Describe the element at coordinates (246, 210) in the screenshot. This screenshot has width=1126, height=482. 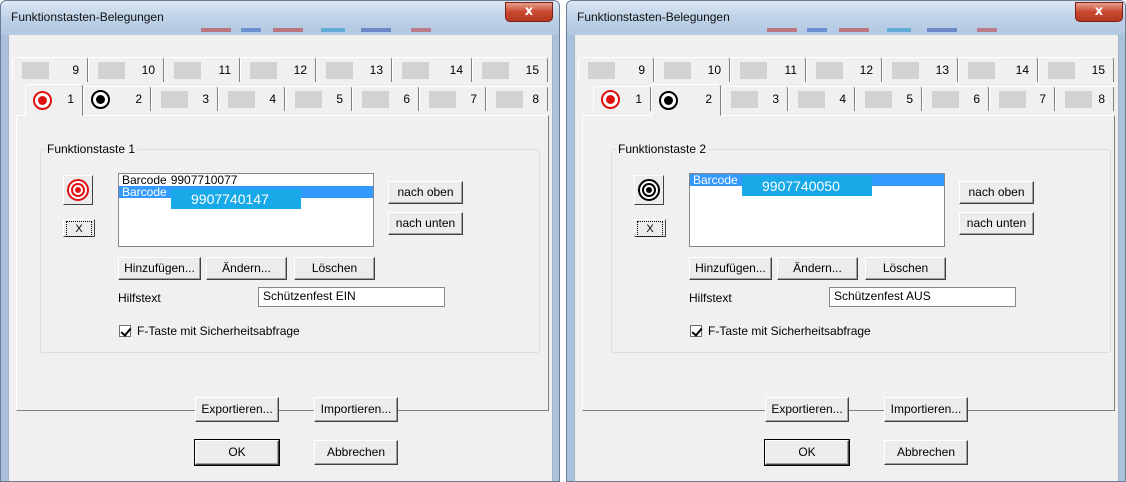
I see `barcode-list: Barcode 9907710077 Barcode 9907740147` at that location.